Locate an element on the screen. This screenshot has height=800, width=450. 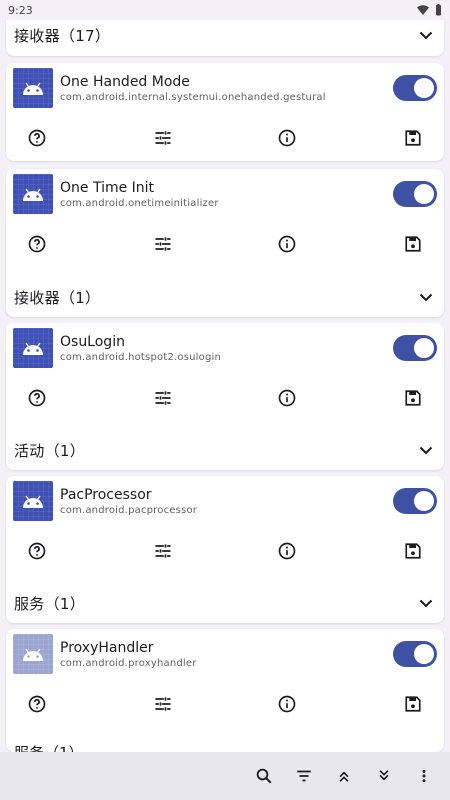
component-name: ProxyHandler is located at coordinates (107, 648).